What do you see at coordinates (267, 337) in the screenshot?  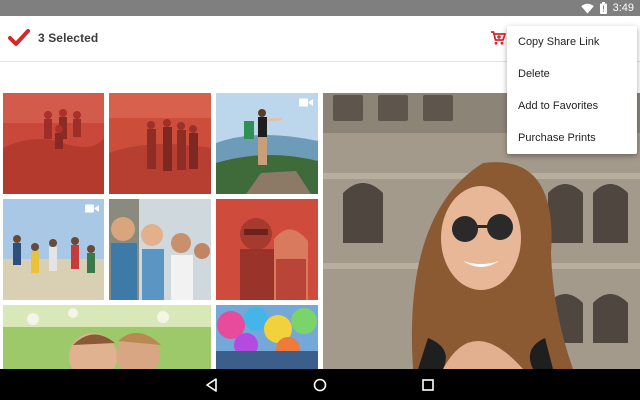 I see `photo-color-festival` at bounding box center [267, 337].